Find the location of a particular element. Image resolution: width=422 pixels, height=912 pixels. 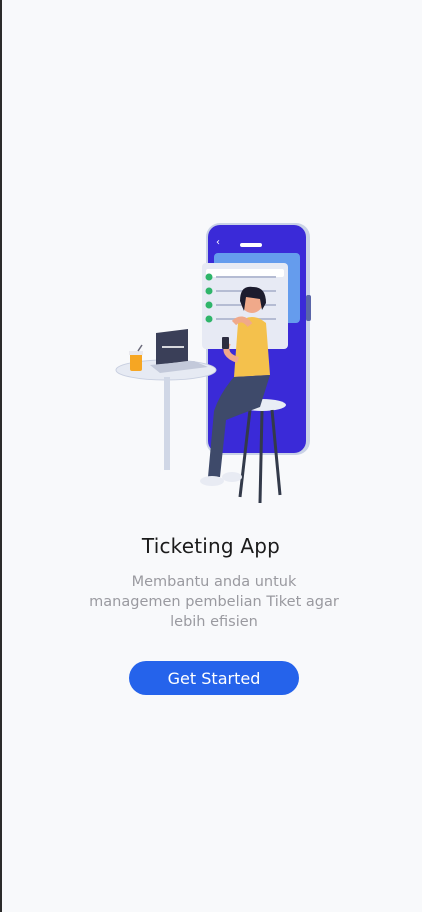

get-started-button: Get Started is located at coordinates (214, 678).